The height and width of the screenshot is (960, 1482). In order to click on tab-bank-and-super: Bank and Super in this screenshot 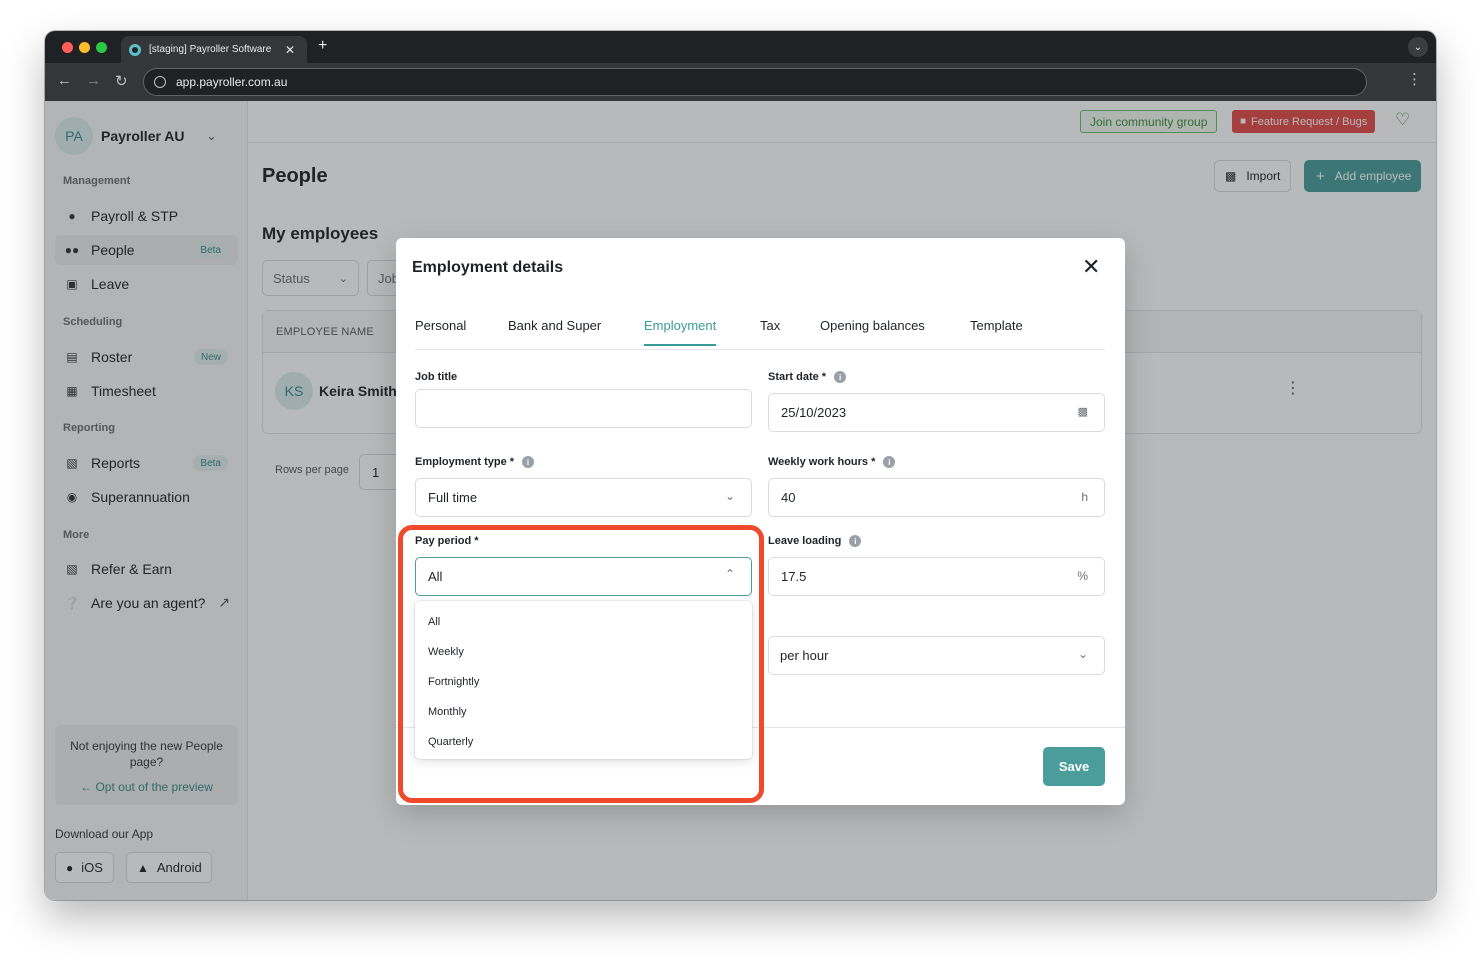, I will do `click(554, 331)`.